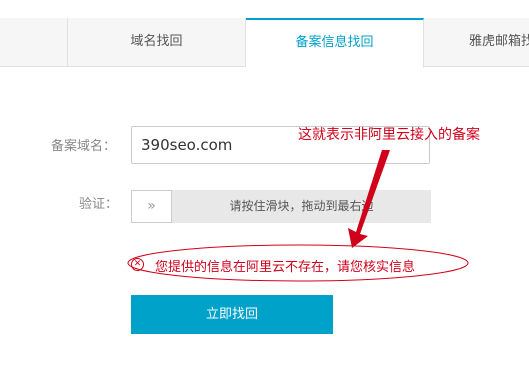 Image resolution: width=529 pixels, height=369 pixels. I want to click on annotation-arrow, so click(369, 199).